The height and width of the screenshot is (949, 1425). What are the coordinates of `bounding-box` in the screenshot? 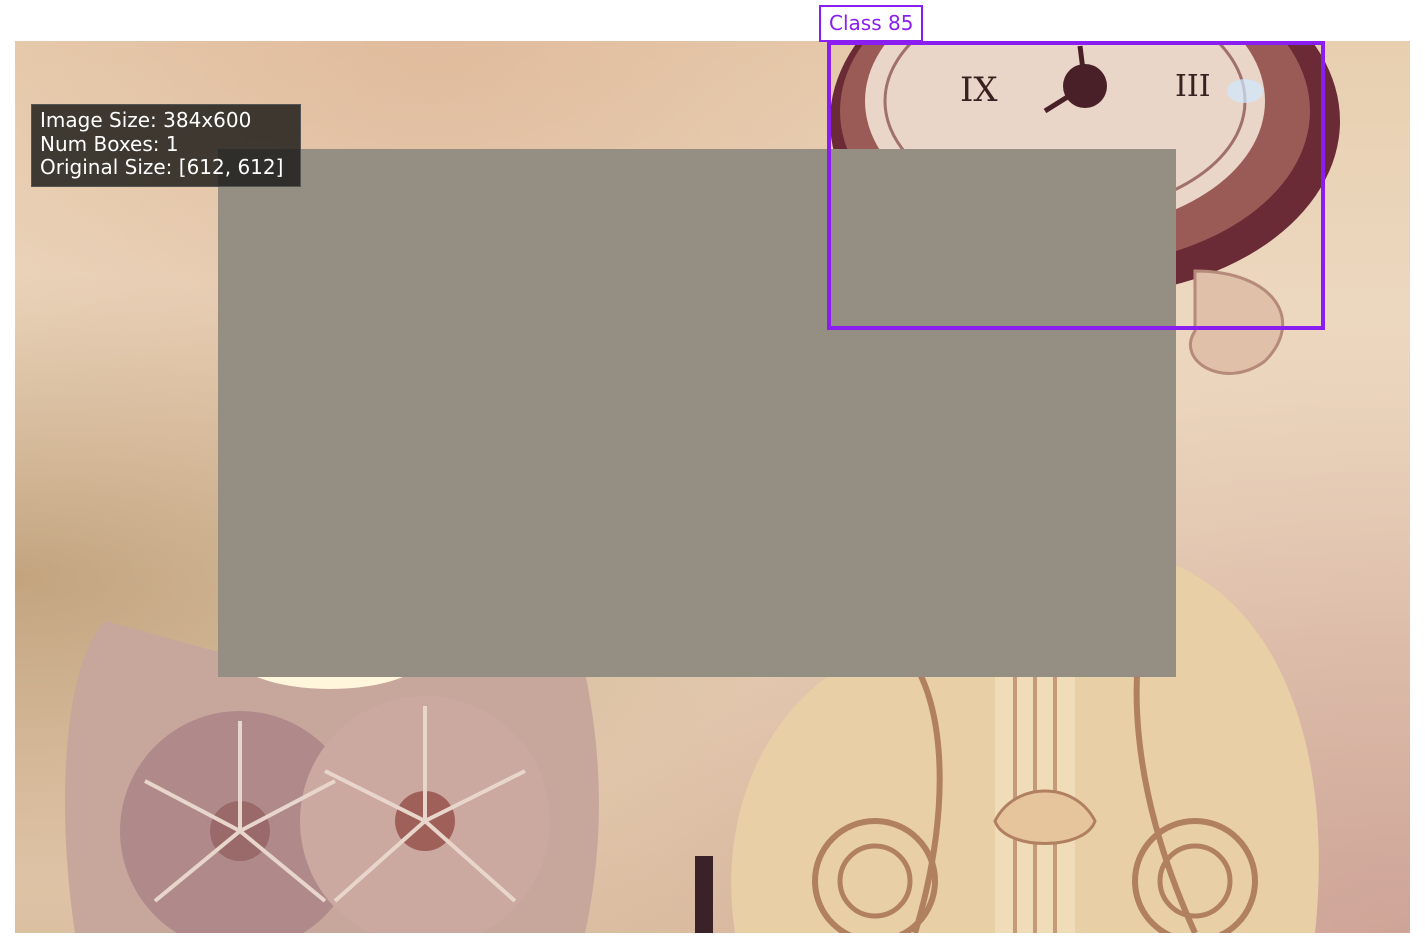 It's located at (1076, 185).